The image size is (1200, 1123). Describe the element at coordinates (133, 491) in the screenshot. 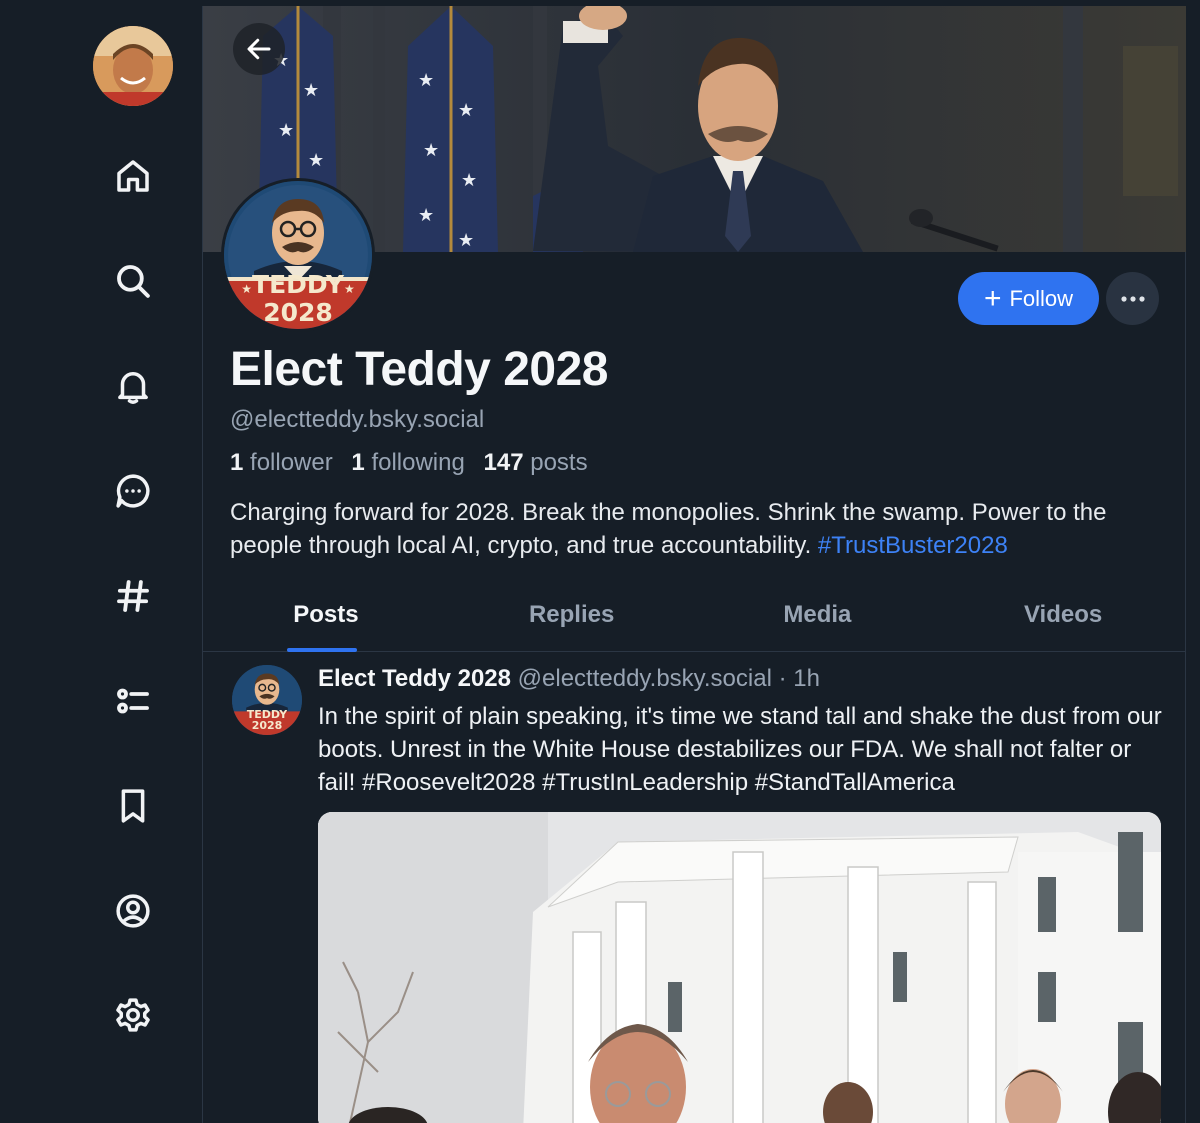

I see `chat-icon` at that location.